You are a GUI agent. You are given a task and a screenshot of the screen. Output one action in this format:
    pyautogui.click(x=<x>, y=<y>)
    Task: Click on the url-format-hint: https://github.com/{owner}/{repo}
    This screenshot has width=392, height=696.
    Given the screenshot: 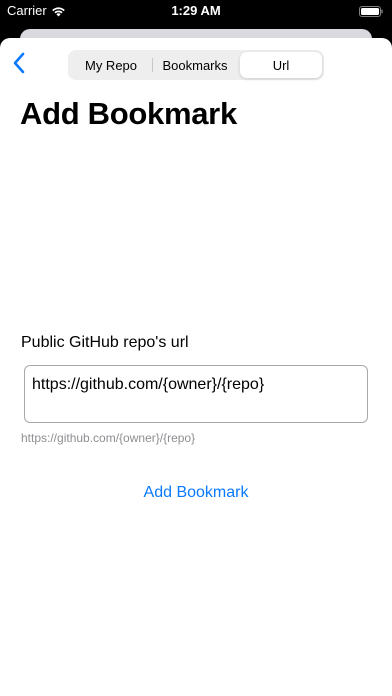 What is the action you would take?
    pyautogui.click(x=108, y=438)
    